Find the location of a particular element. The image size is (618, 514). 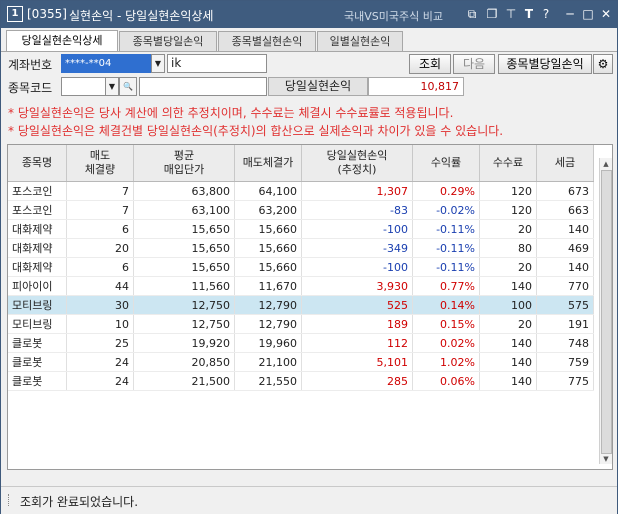

column-header-name: 종목명 is located at coordinates (37, 163).